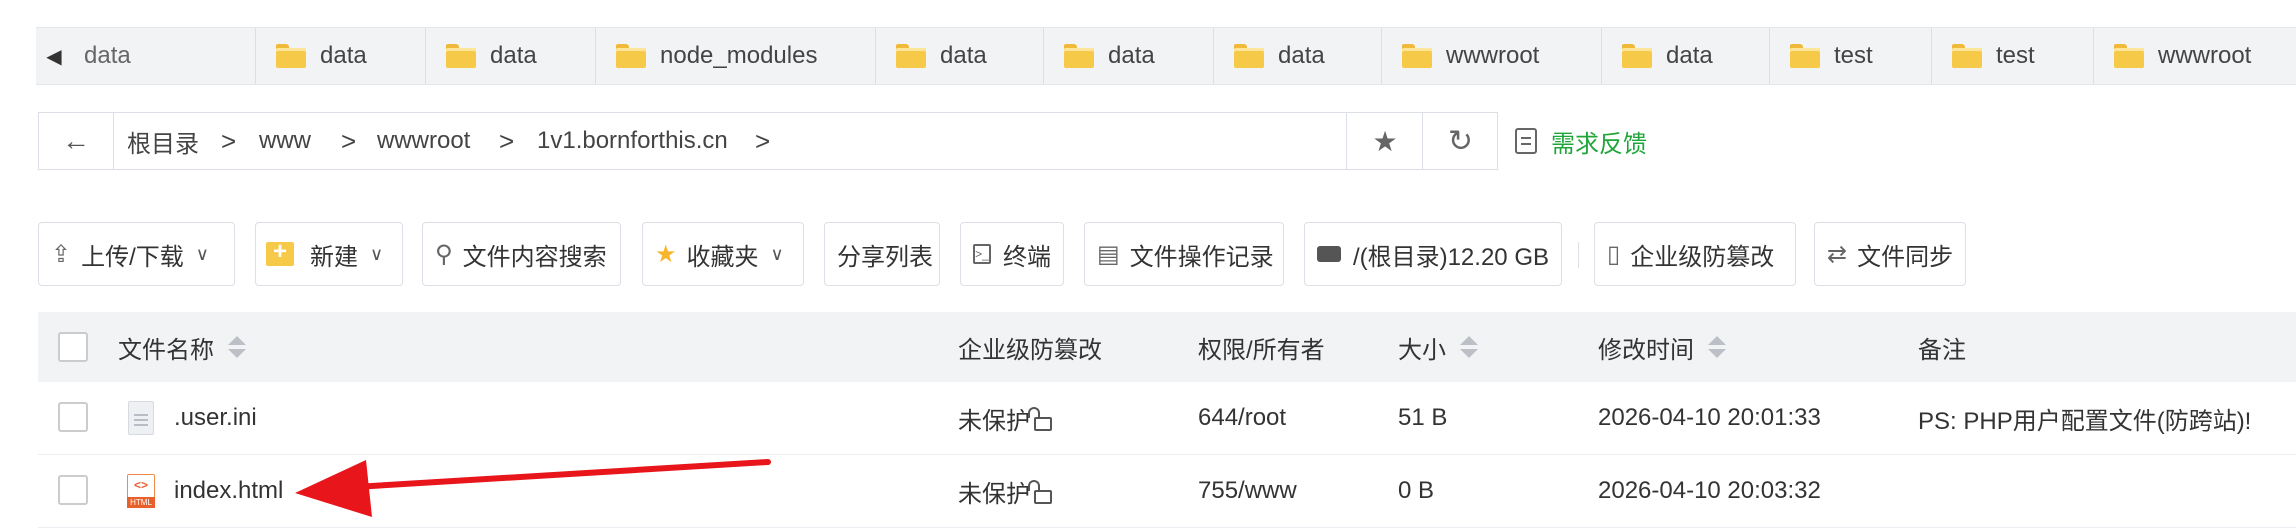 The image size is (2296, 532). I want to click on log-icon: ▤, so click(1108, 254).